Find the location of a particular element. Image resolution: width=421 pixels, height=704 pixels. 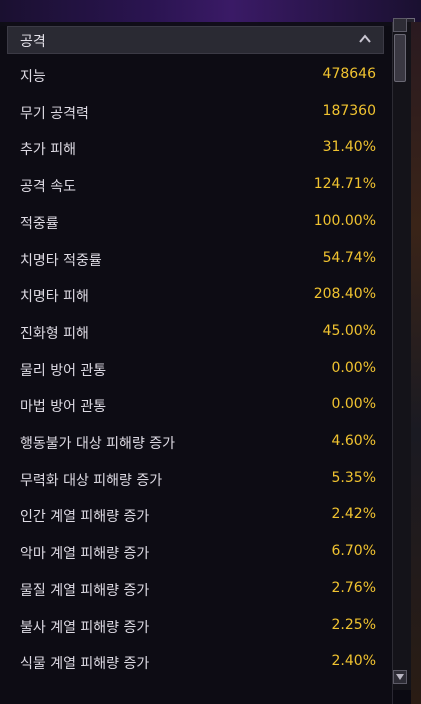

stat-value: 478646 is located at coordinates (349, 74).